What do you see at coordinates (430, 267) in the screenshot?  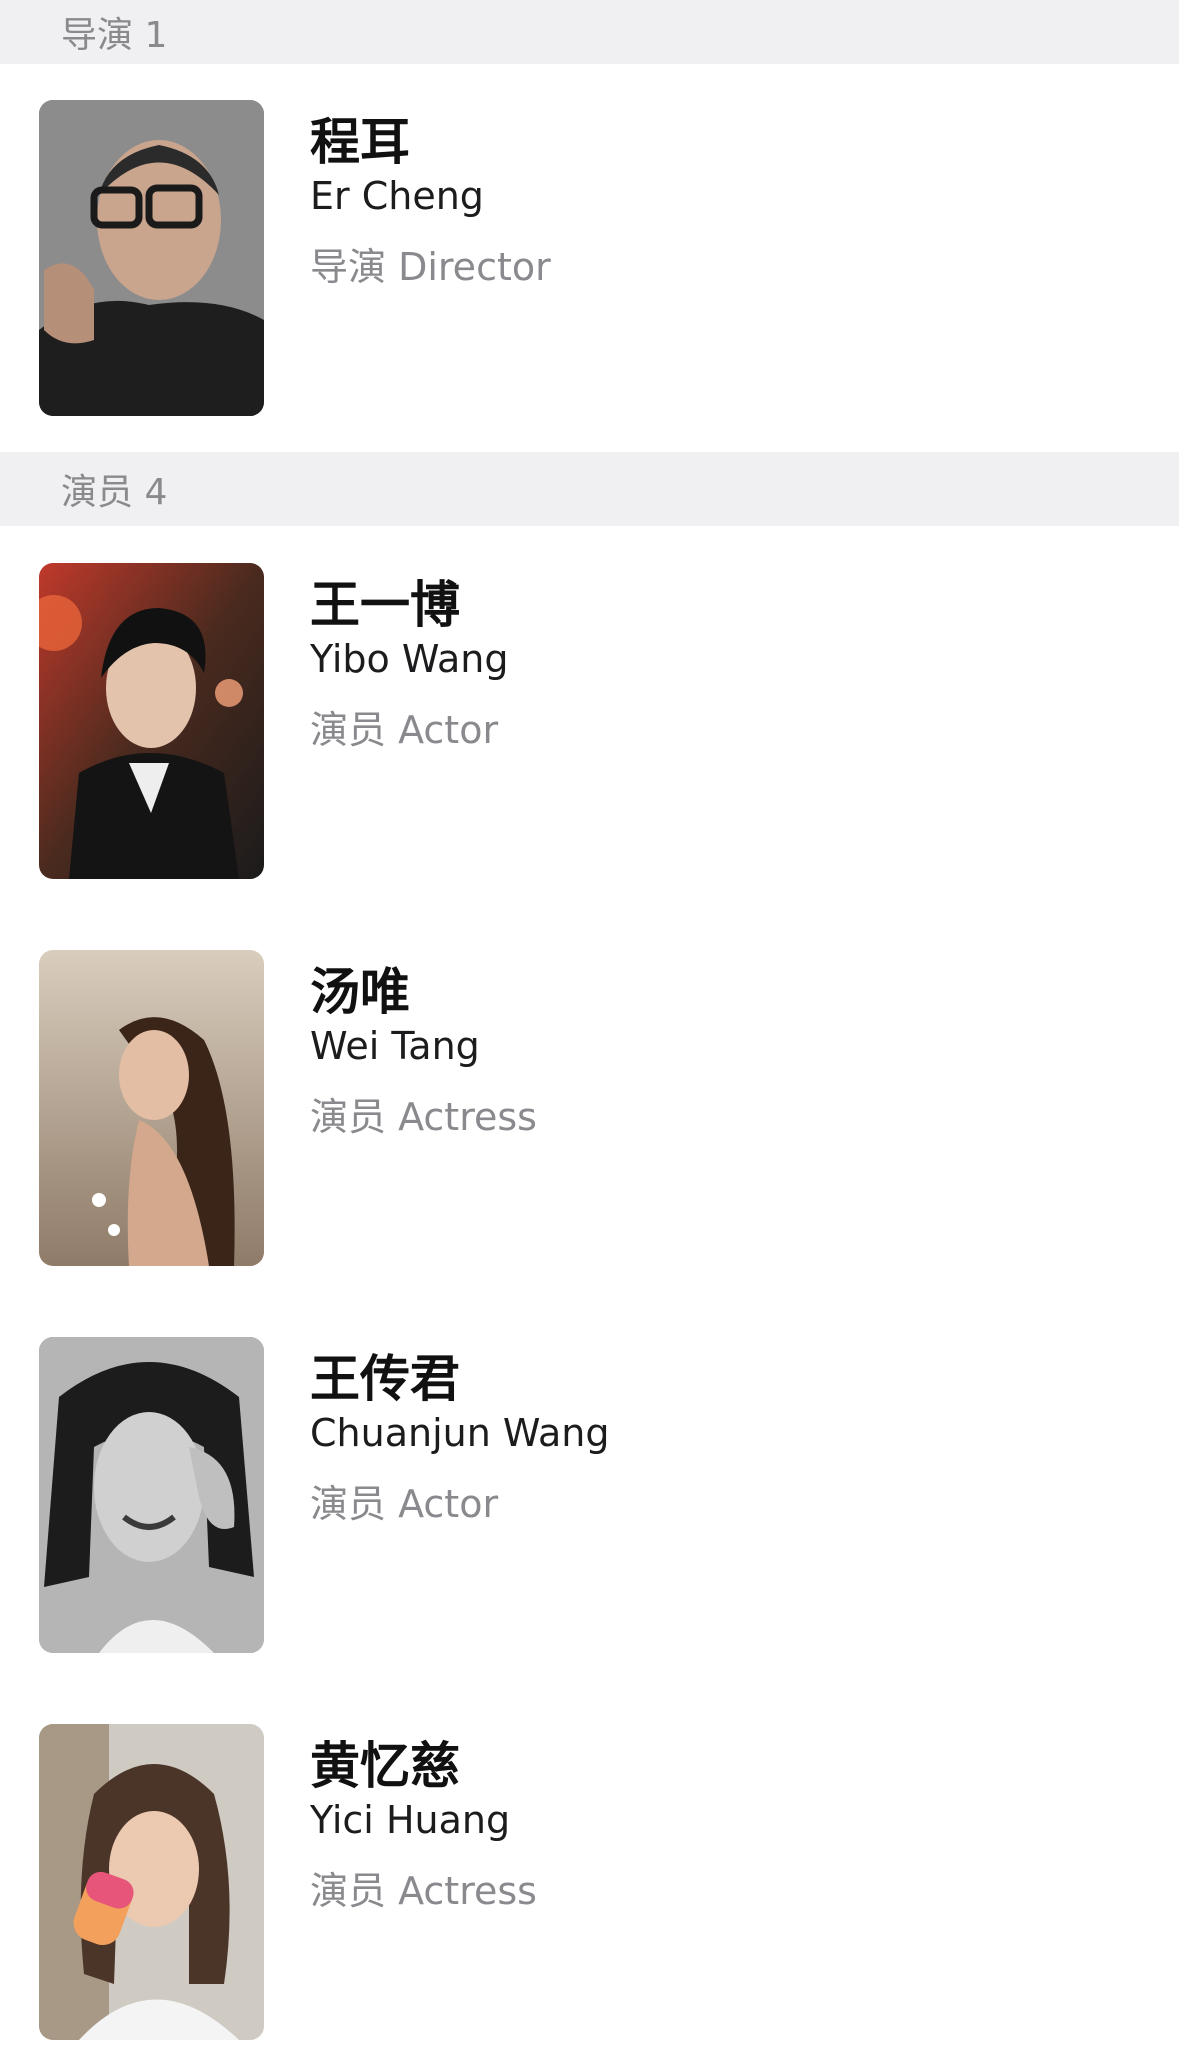 I see `person-role: 导演 Director` at bounding box center [430, 267].